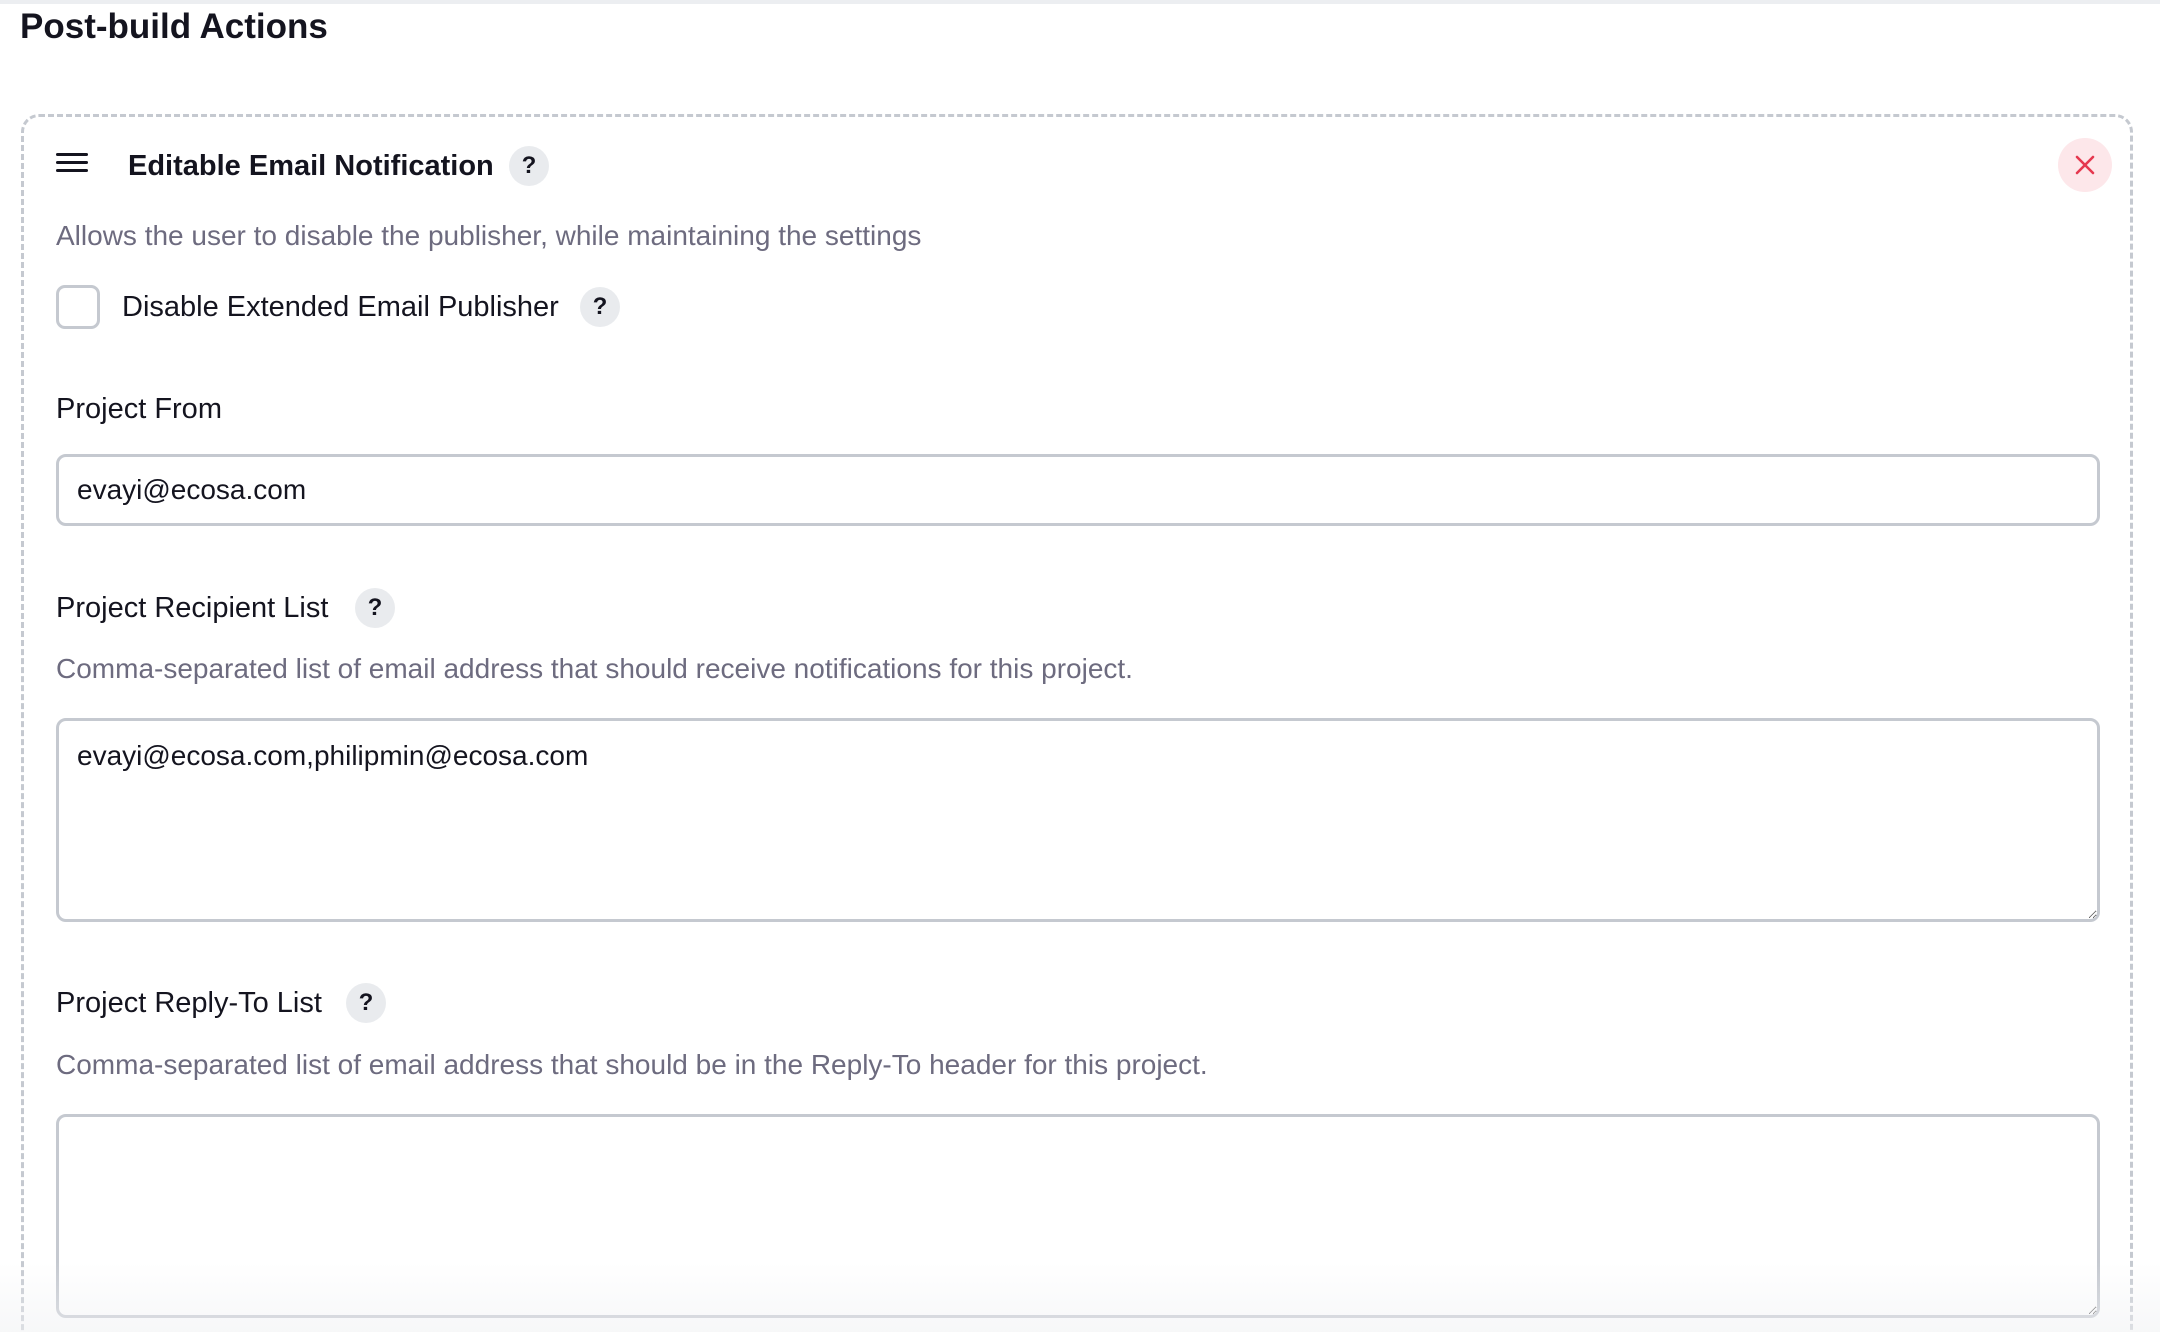 The image size is (2160, 1332). I want to click on reply-to-list-label: Project Reply-To List, so click(189, 1003).